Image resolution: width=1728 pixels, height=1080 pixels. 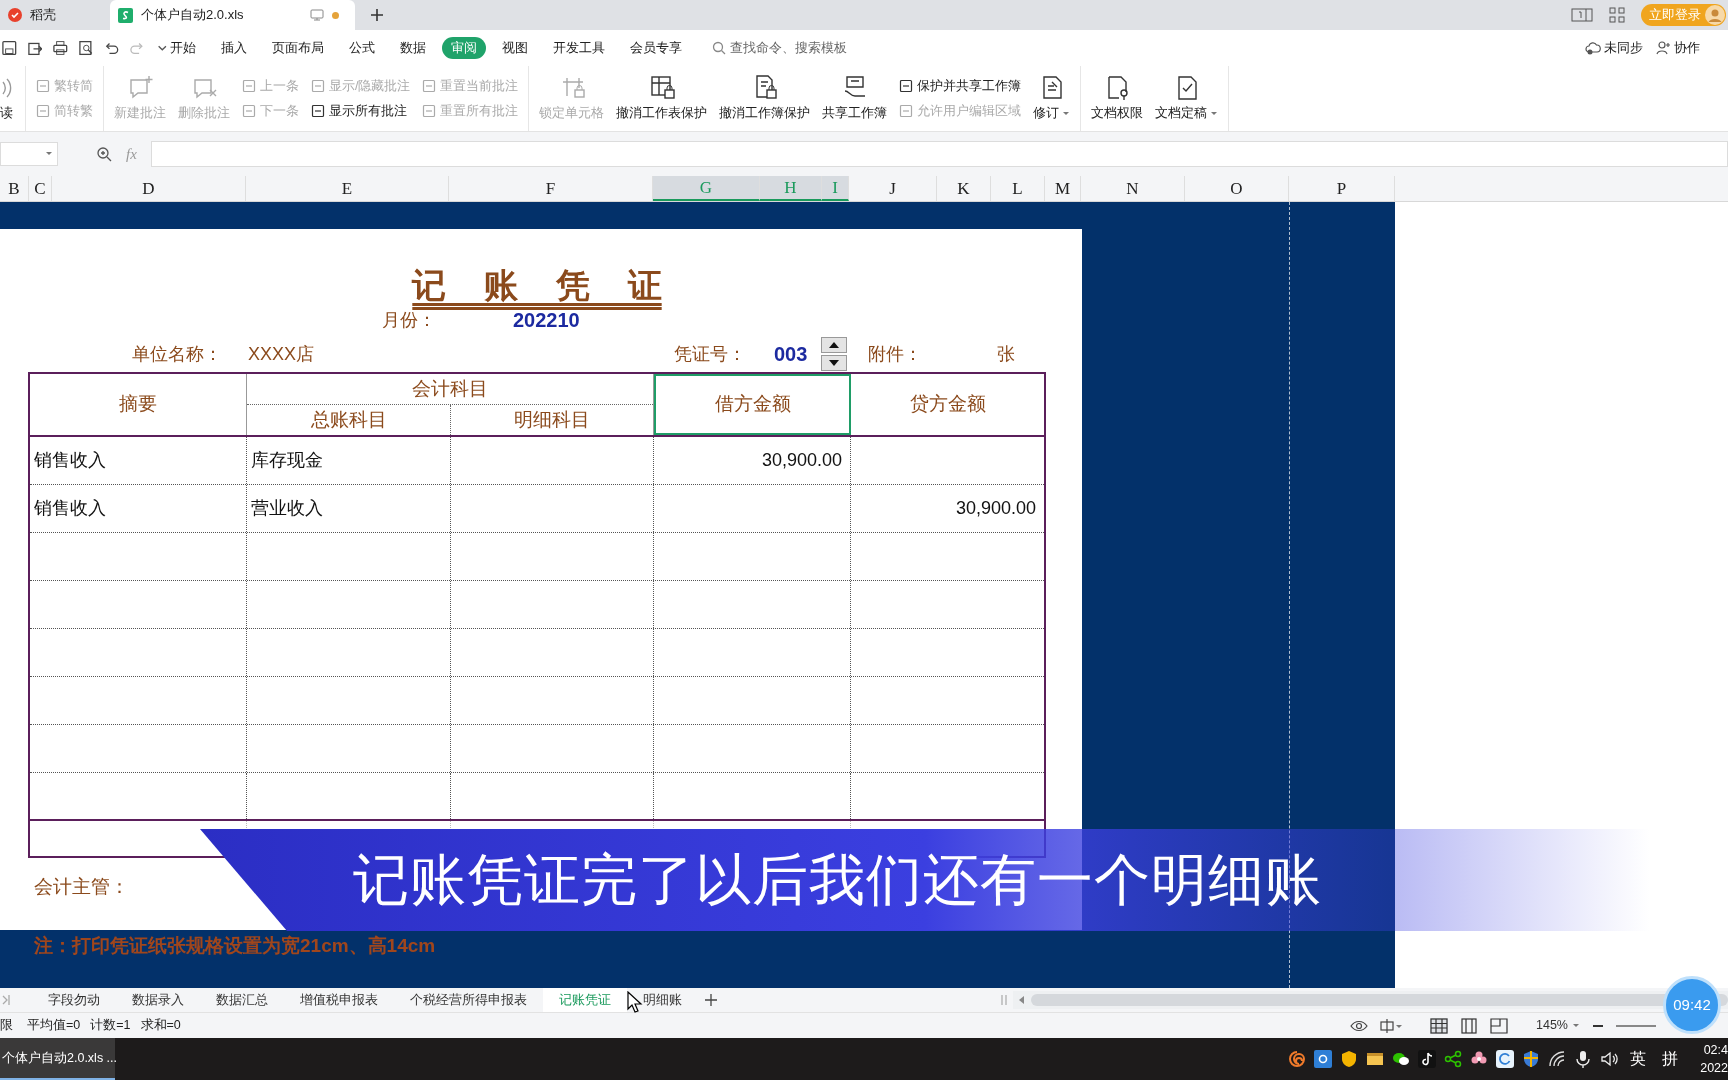 What do you see at coordinates (1531, 1059) in the screenshot?
I see `security-shield-icon` at bounding box center [1531, 1059].